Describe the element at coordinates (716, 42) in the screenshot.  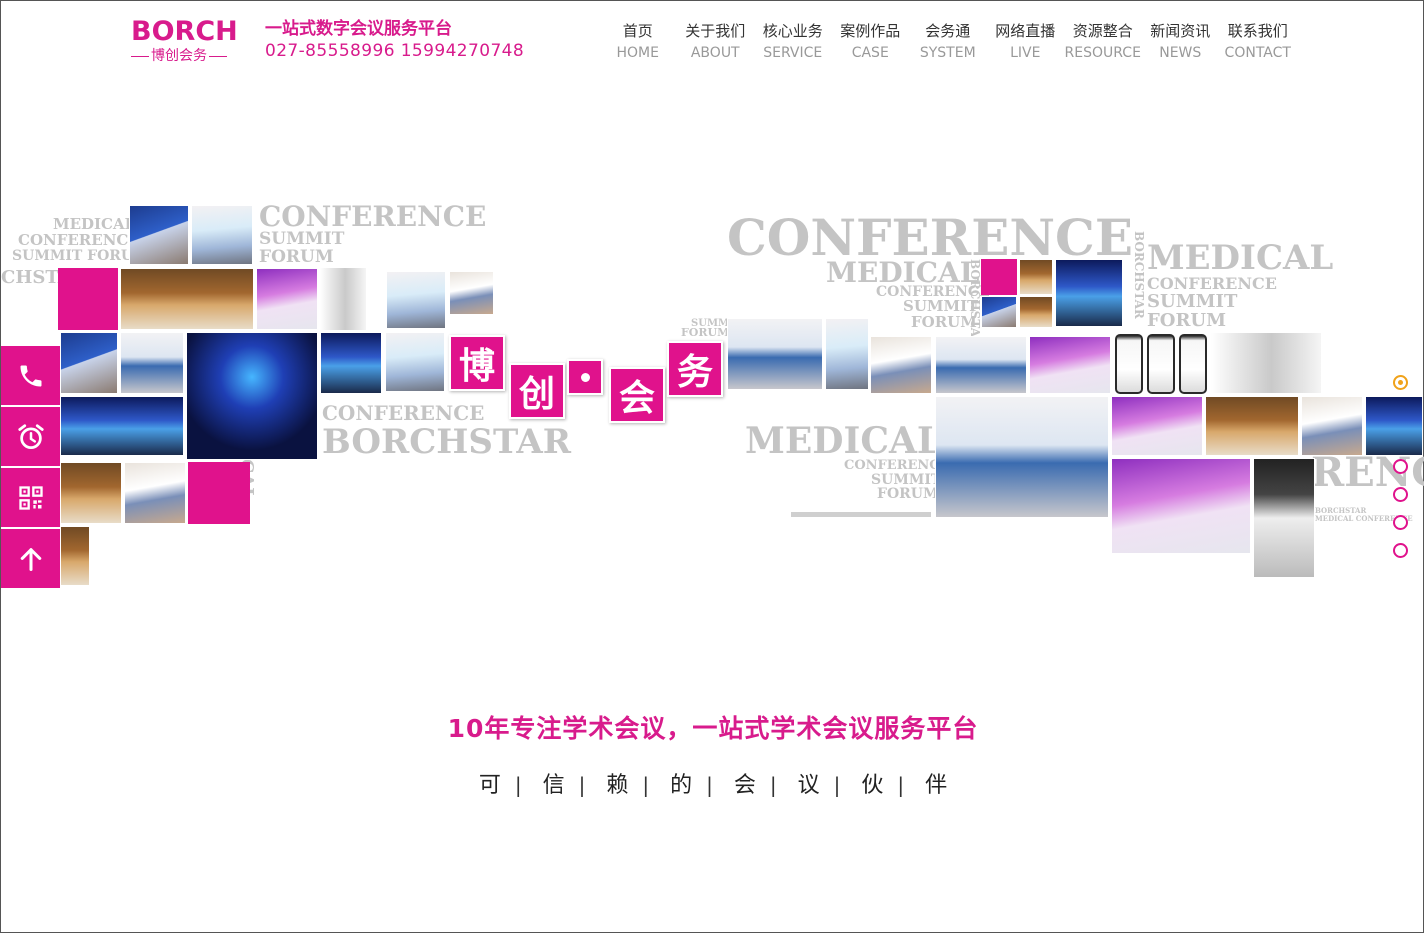
I see `nav-item-about: 关于我们 ABOUT` at that location.